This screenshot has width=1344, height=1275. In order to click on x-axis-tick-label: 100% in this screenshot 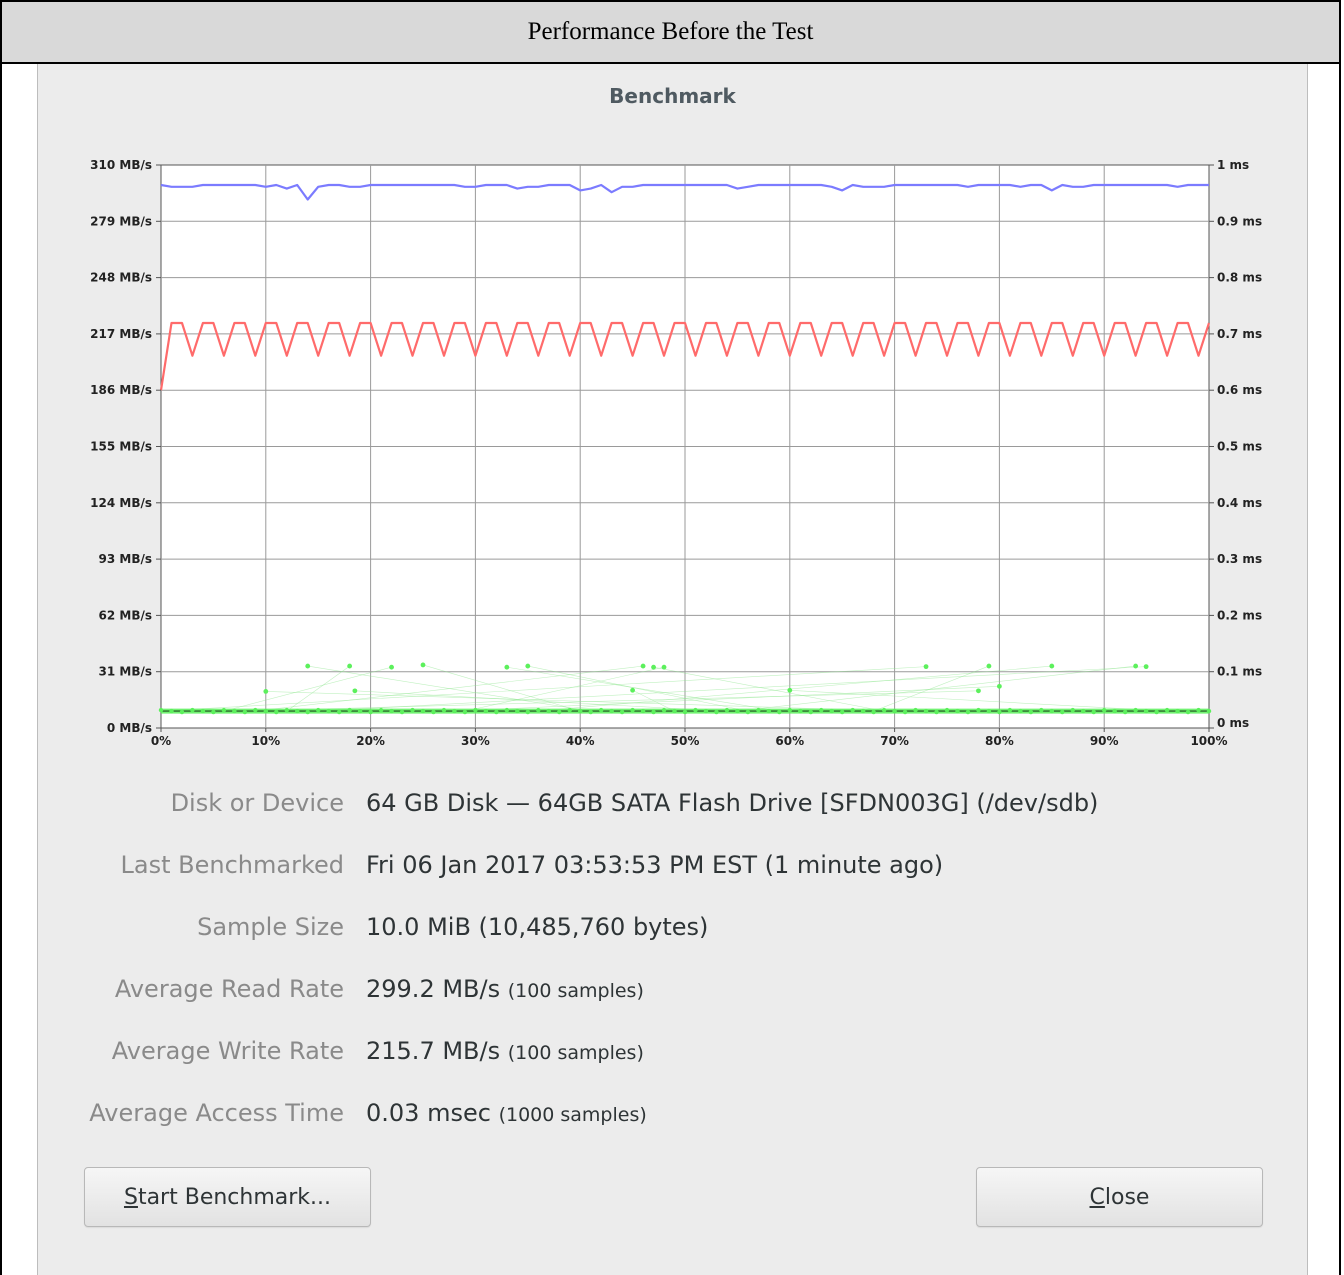, I will do `click(1208, 741)`.